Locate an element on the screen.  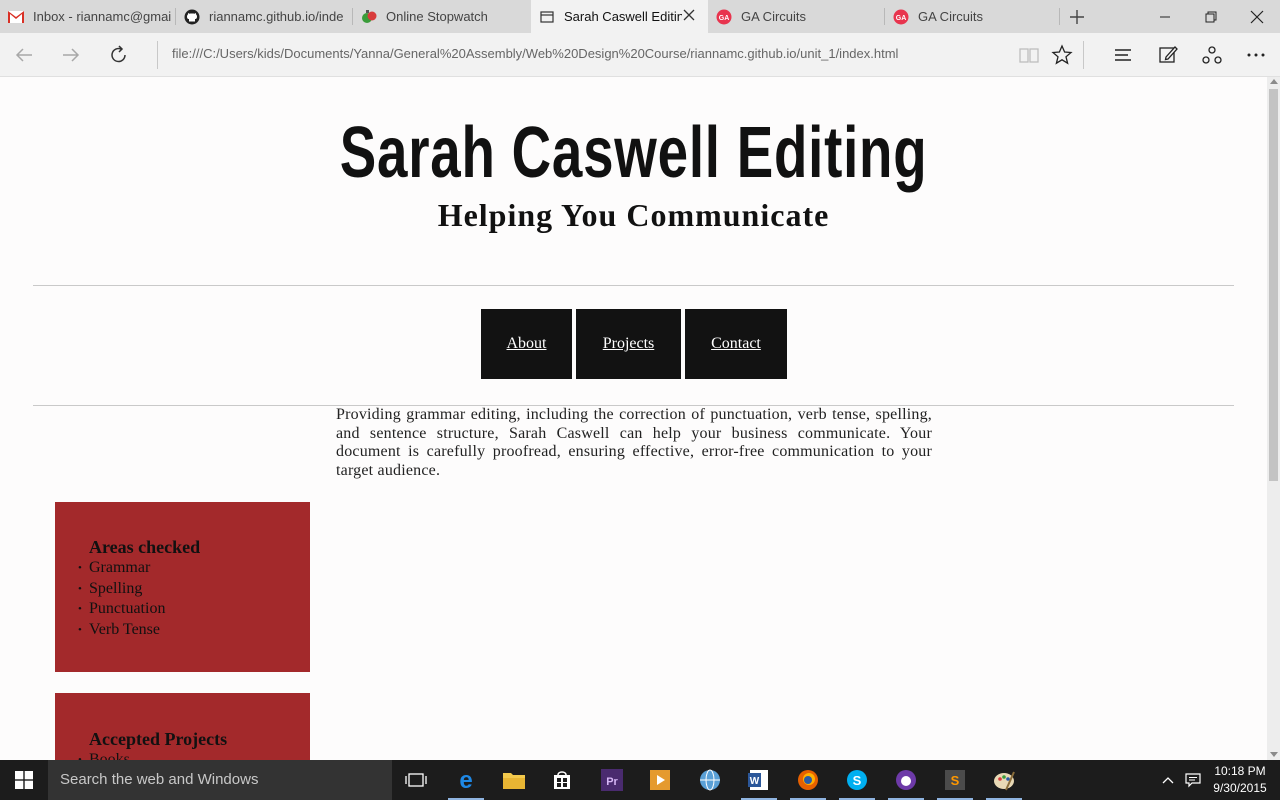
close-icon is located at coordinates (1257, 16).